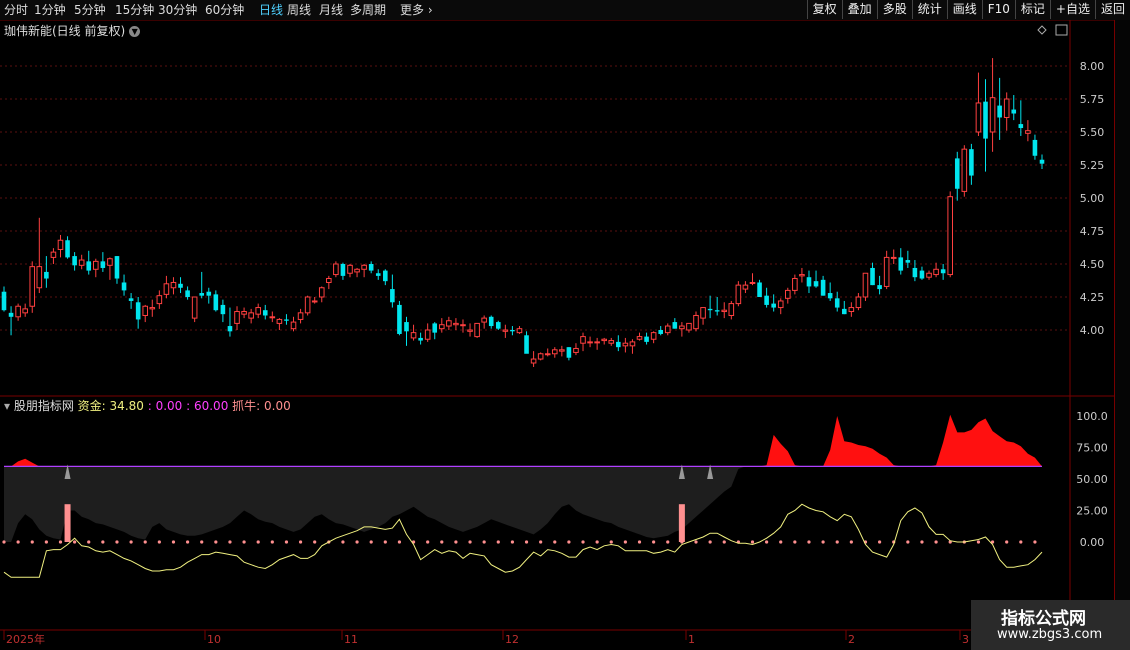 This screenshot has height=650, width=1130. I want to click on chart-title: 珈伟新能(日线 前复权) ▼, so click(72, 30).